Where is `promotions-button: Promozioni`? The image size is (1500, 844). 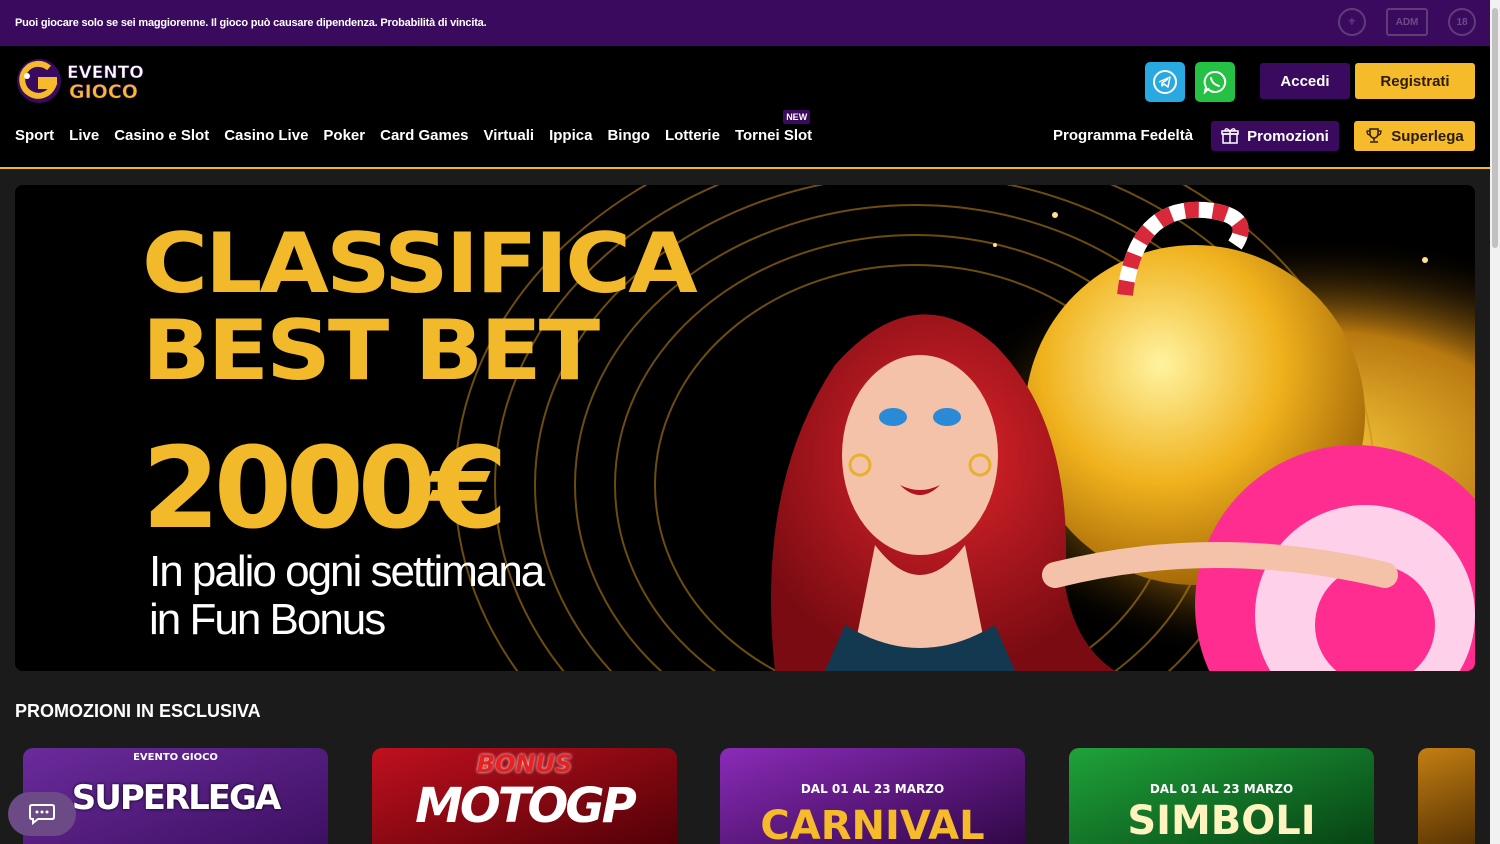
promotions-button: Promozioni is located at coordinates (1275, 136).